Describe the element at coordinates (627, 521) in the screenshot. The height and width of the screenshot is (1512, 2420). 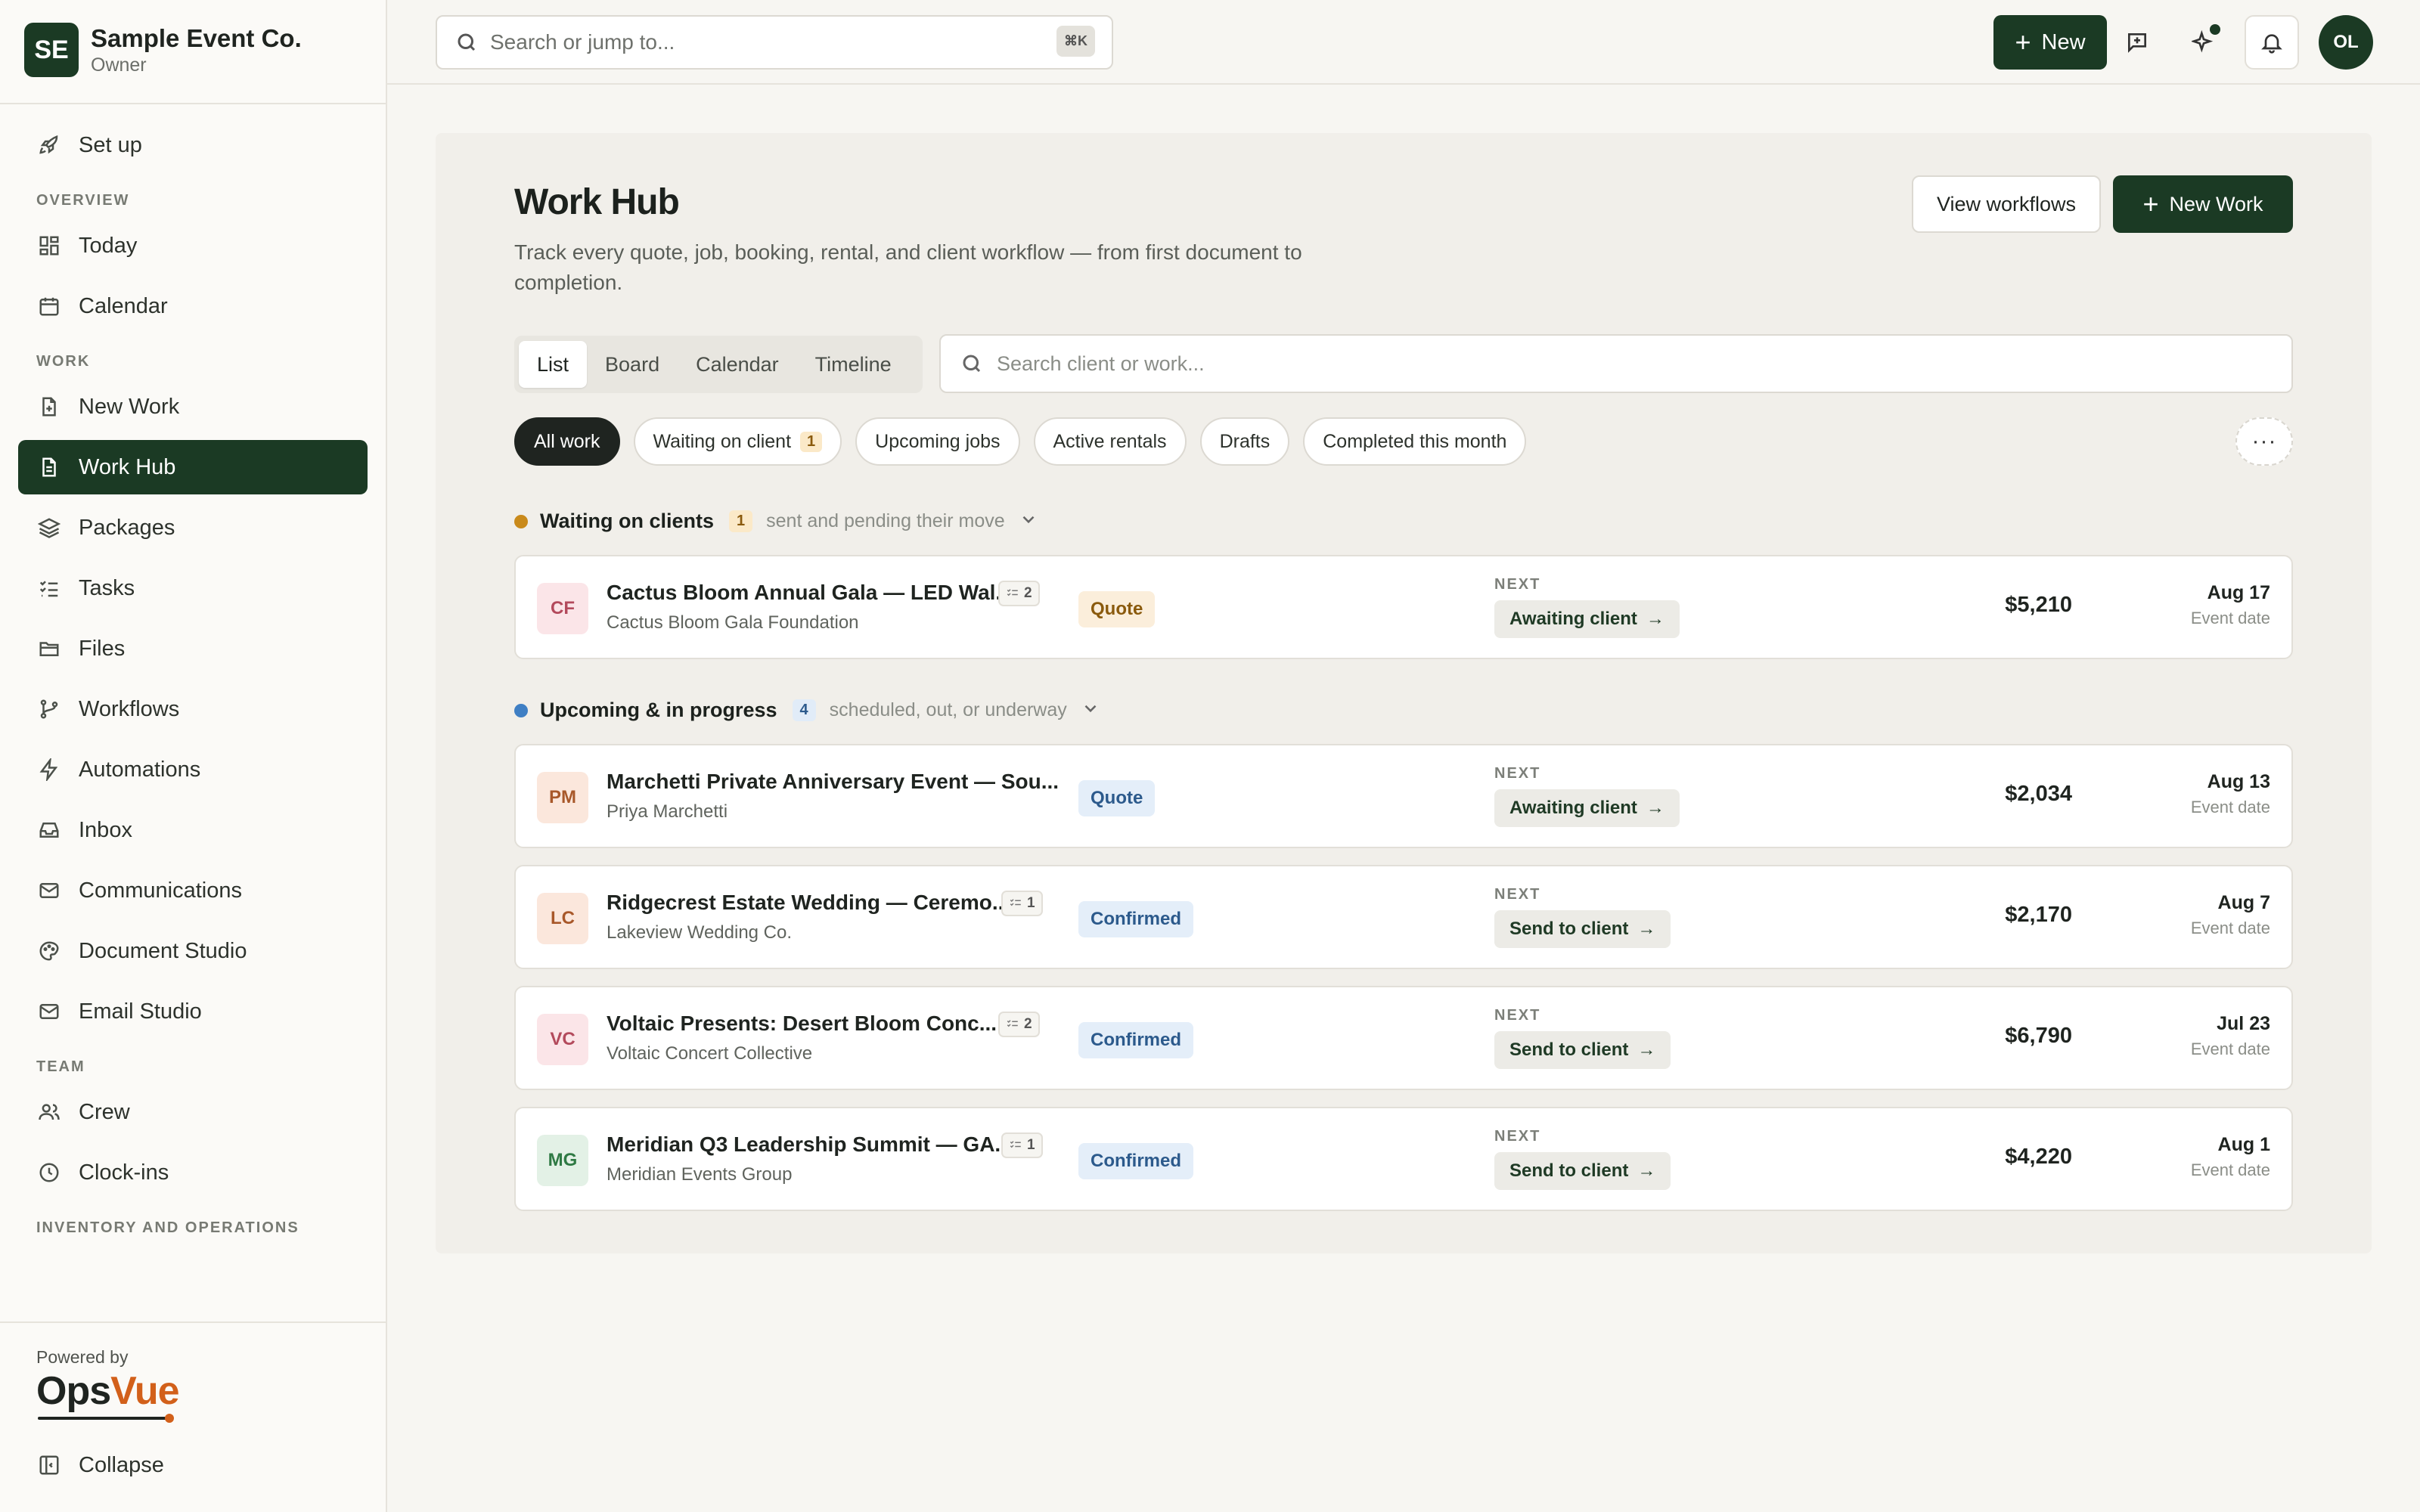
I see `group-title: Waiting on clients` at that location.